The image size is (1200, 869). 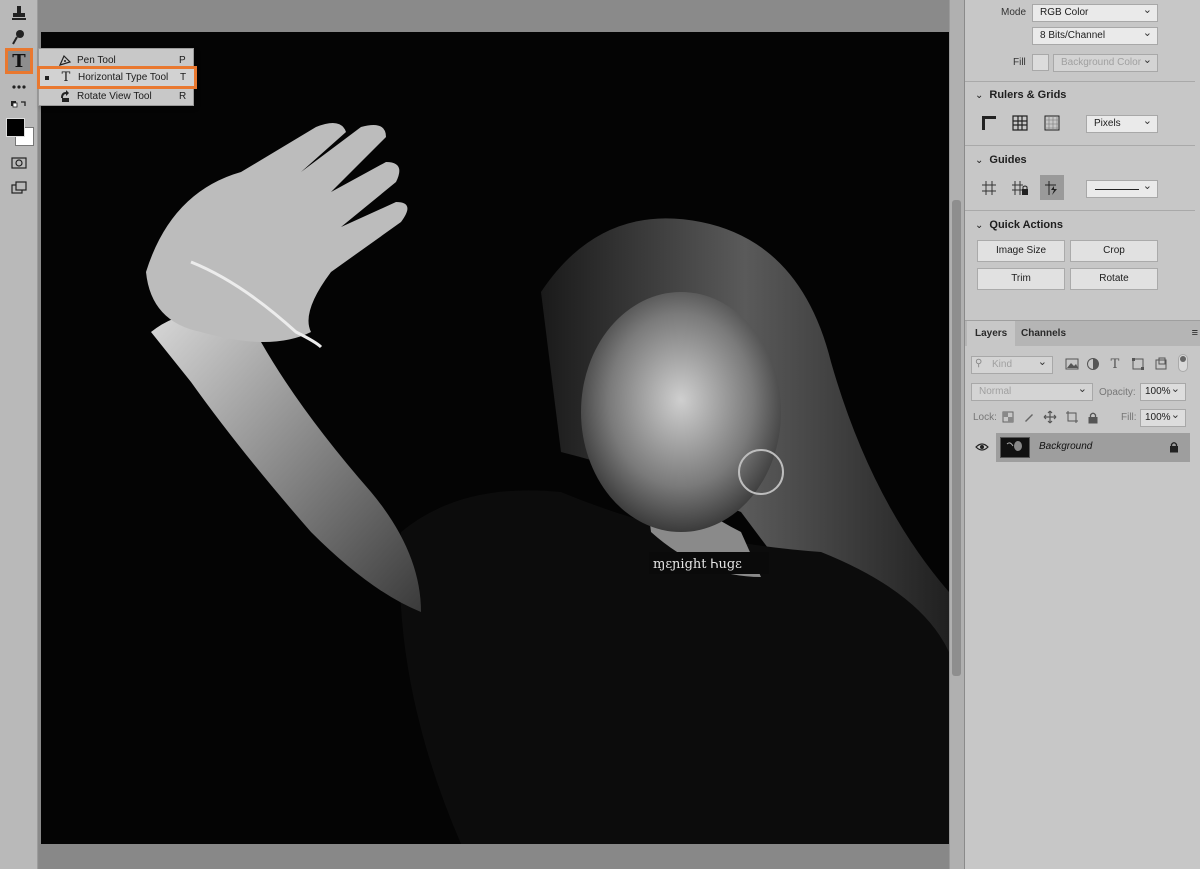 What do you see at coordinates (65, 96) in the screenshot?
I see `rotate-view-icon` at bounding box center [65, 96].